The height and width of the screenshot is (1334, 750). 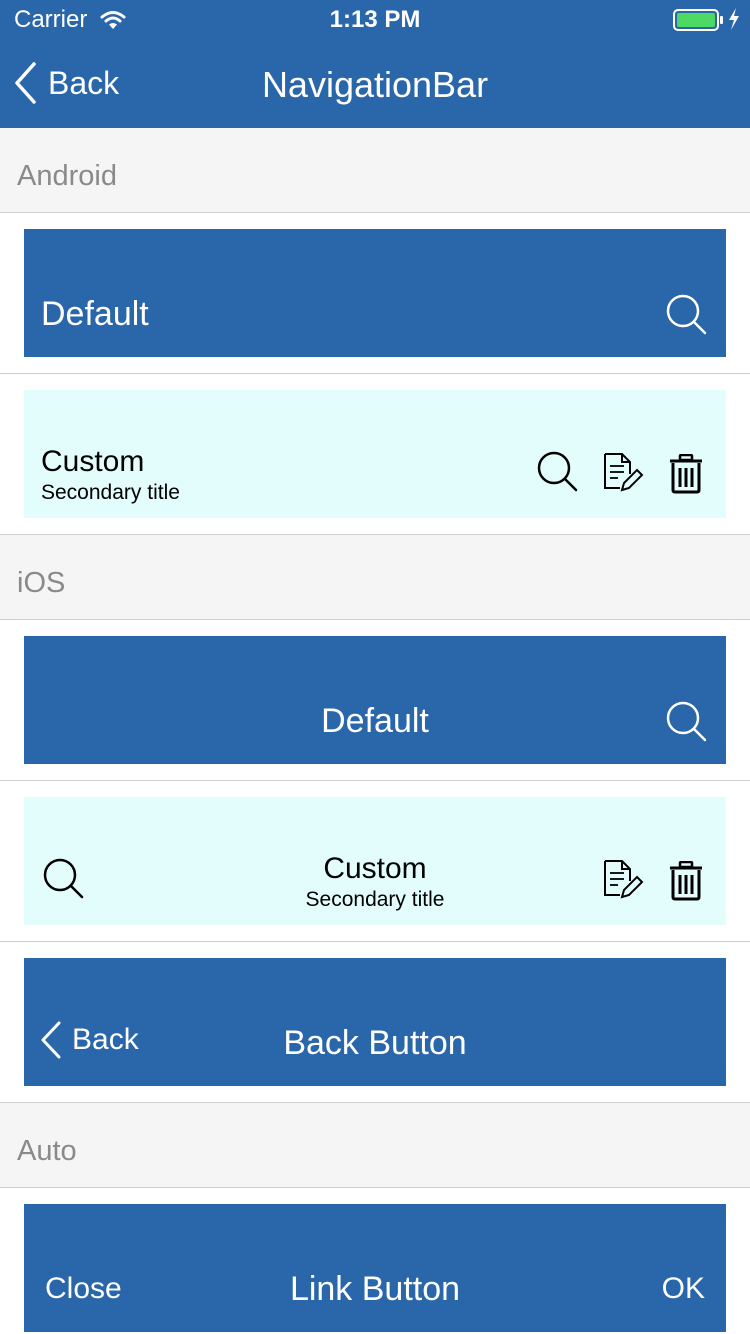 What do you see at coordinates (47, 1151) in the screenshot?
I see `section-label-auto: Auto` at bounding box center [47, 1151].